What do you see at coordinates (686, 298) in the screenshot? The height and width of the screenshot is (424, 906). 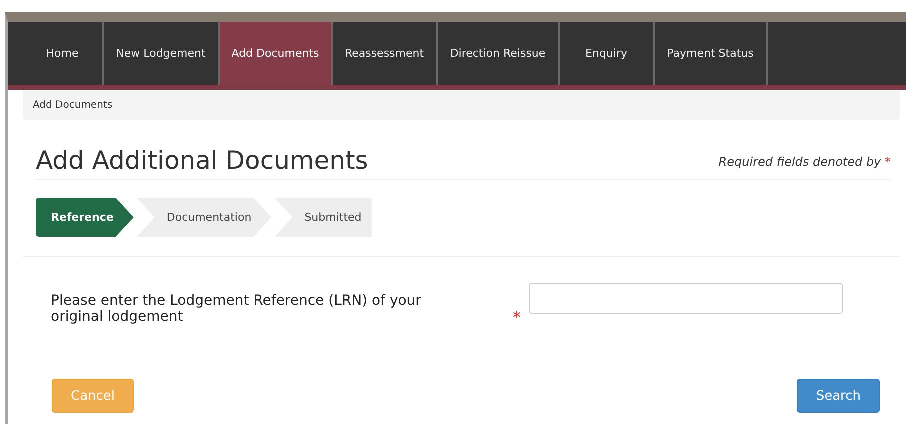 I see `reference-input` at bounding box center [686, 298].